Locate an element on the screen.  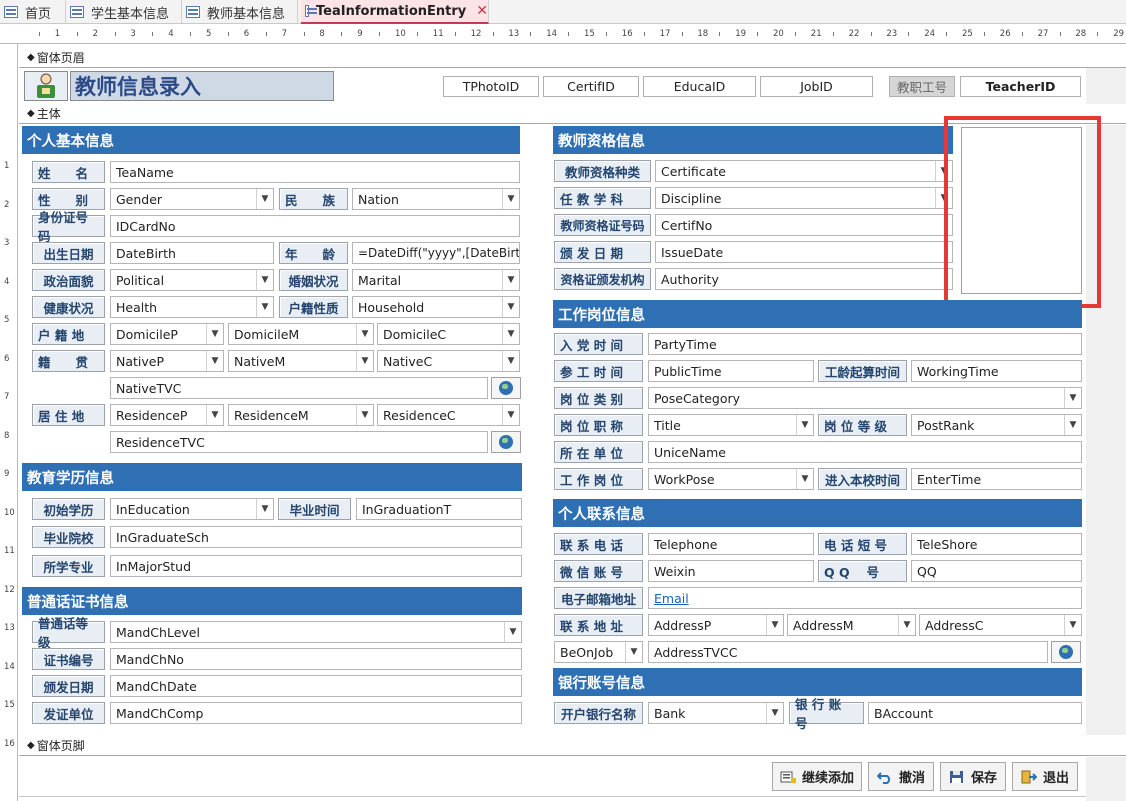
gender-combo: Gender ▼ is located at coordinates (192, 199).